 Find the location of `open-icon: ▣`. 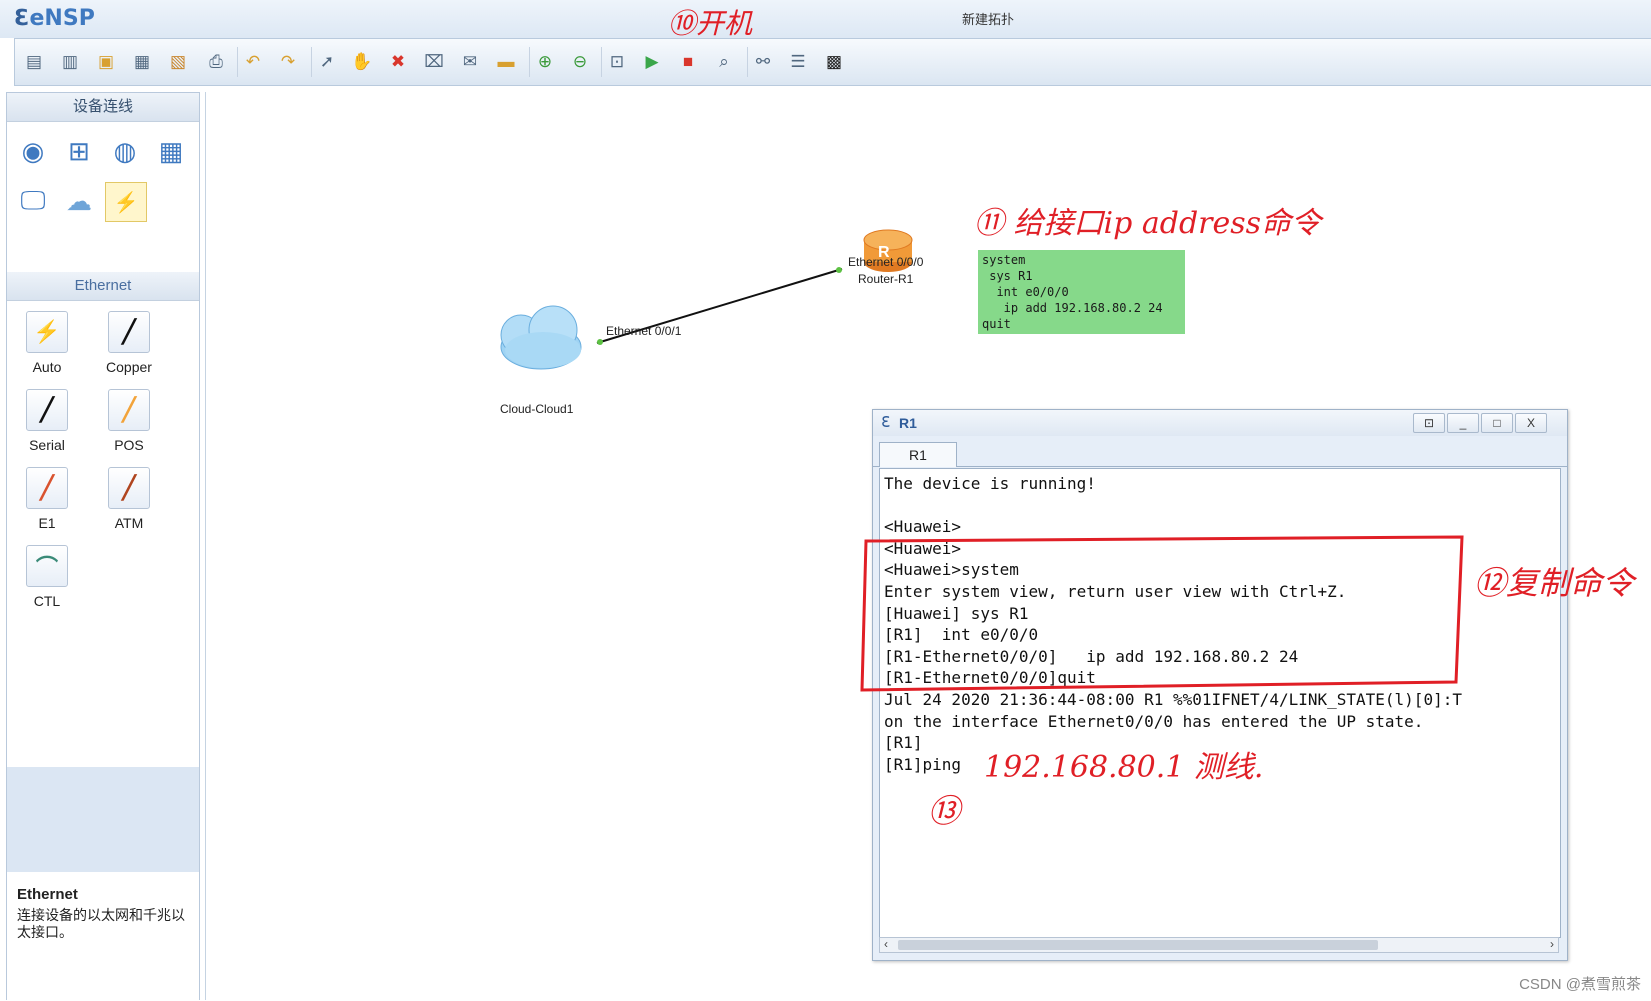

open-icon: ▣ is located at coordinates (106, 62).